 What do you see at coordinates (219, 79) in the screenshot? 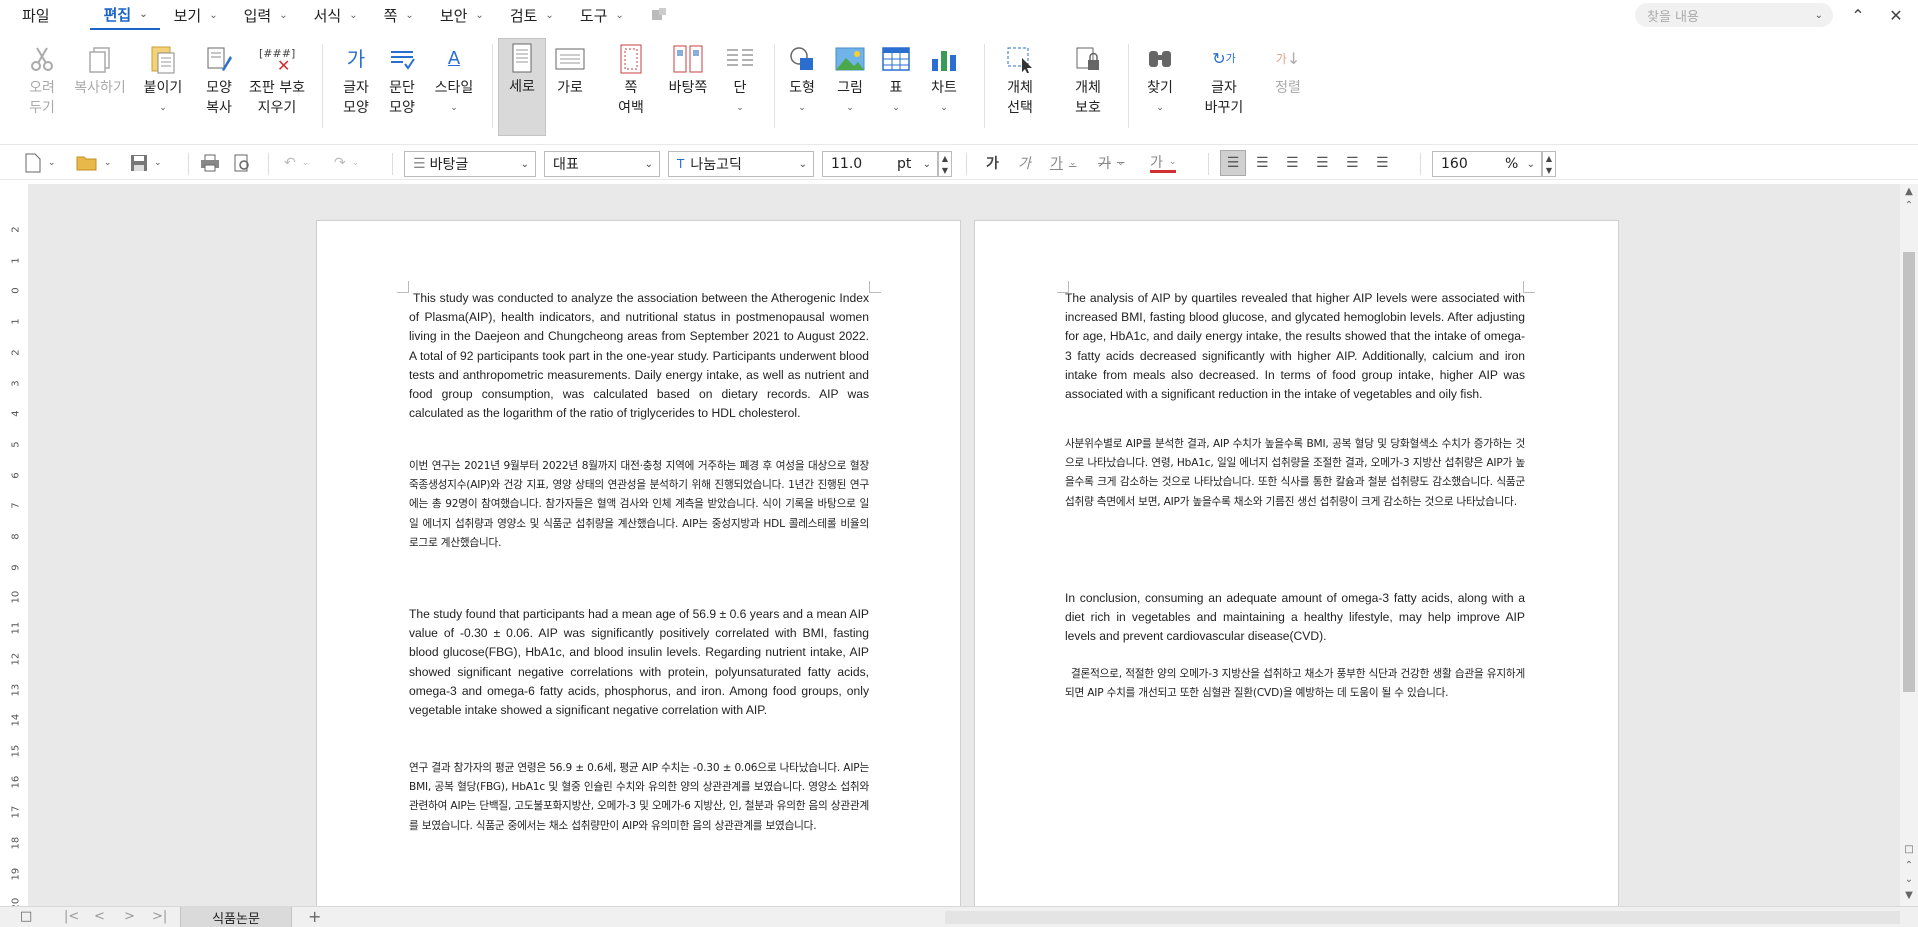
I see `format-copy-button: 모양 복사` at bounding box center [219, 79].